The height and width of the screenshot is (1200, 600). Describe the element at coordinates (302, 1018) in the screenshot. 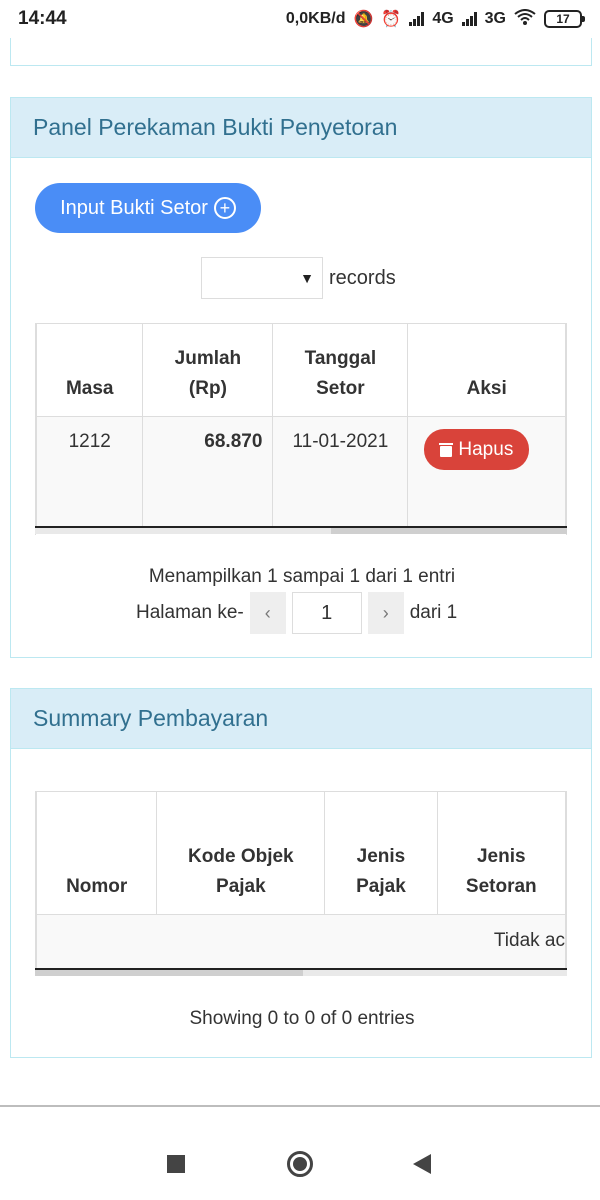

I see `summary-table-info: Showing 0 to 0 of 0 entries` at that location.